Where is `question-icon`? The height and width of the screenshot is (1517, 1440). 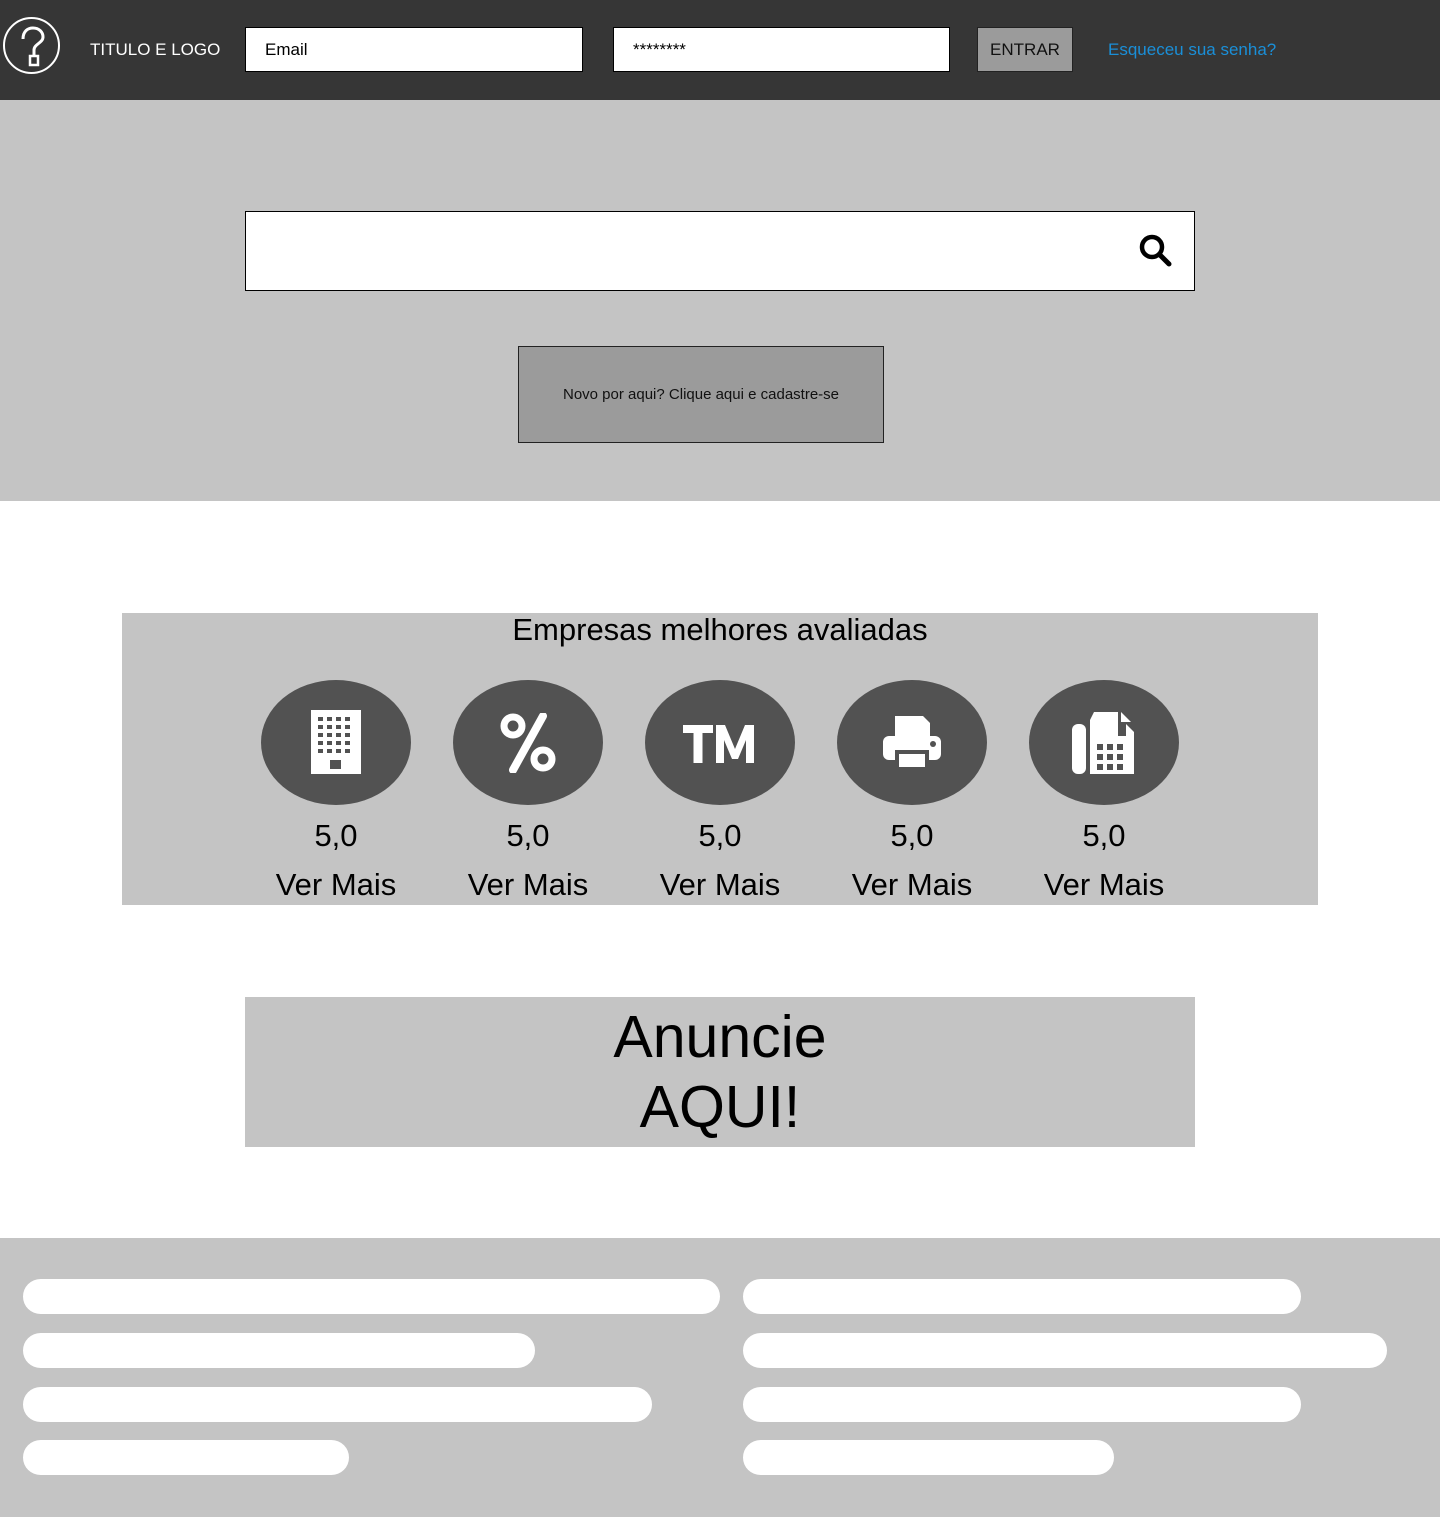
question-icon is located at coordinates (31, 45).